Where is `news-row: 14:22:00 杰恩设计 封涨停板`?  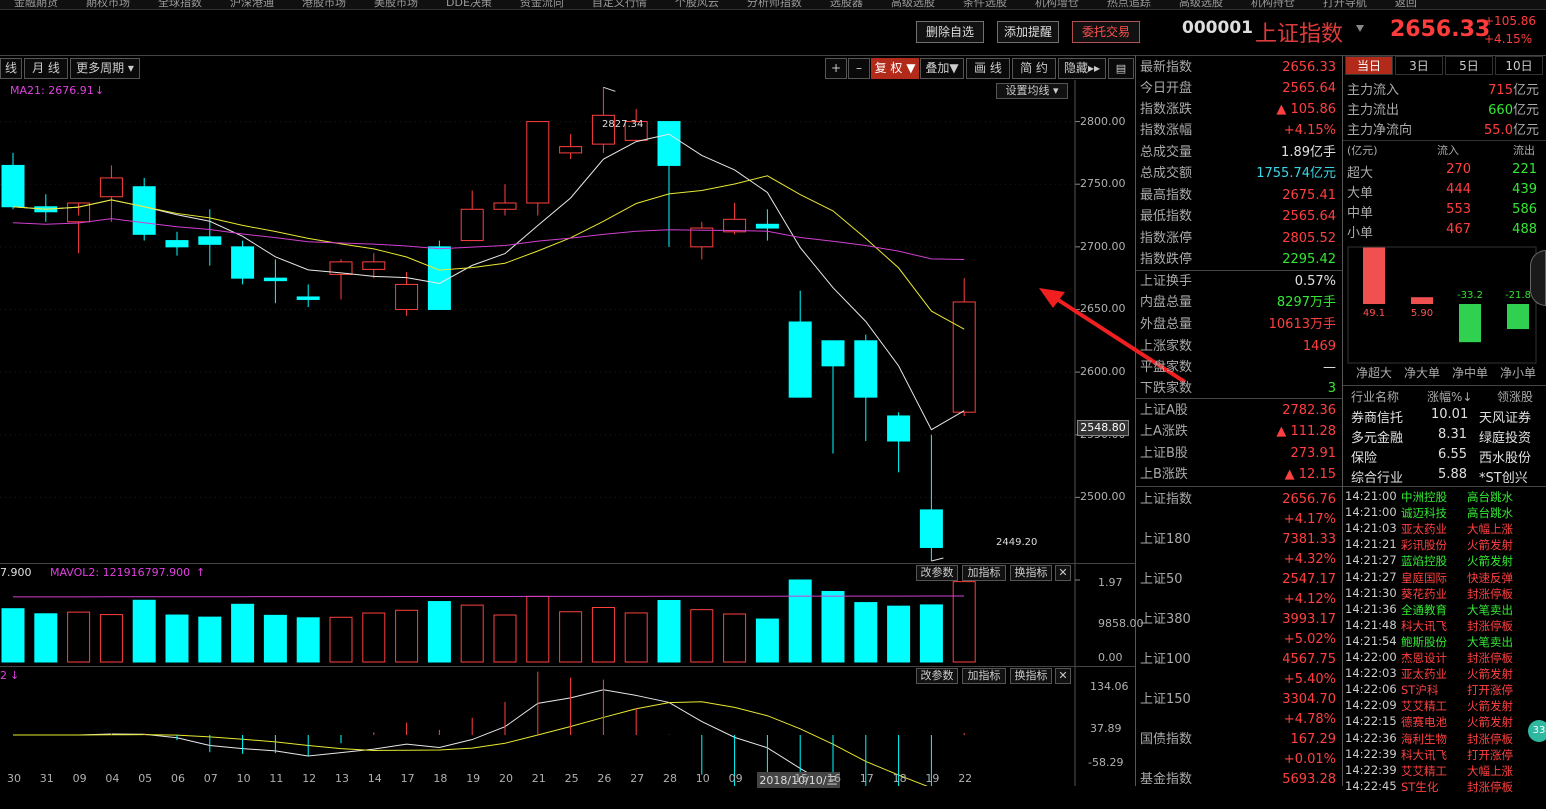
news-row: 14:22:00 杰恩设计 封涨停板 is located at coordinates (1444, 658).